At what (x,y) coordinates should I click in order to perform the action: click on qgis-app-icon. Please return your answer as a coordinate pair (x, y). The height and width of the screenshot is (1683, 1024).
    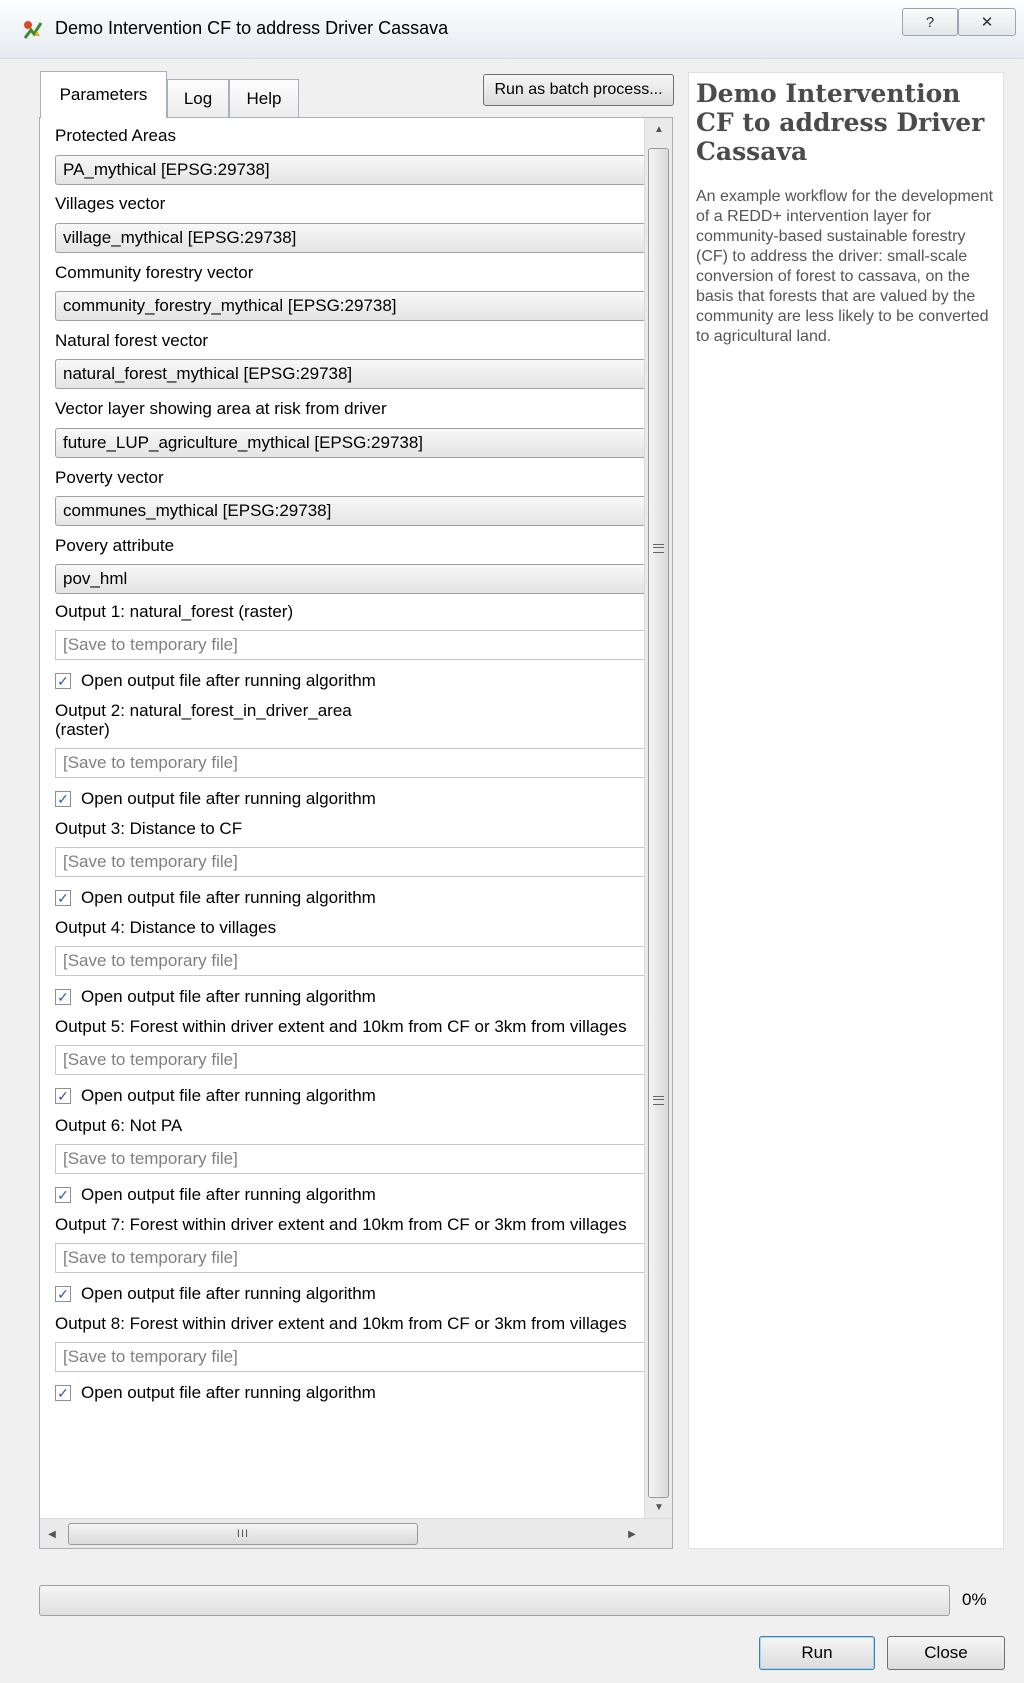
    Looking at the image, I should click on (33, 30).